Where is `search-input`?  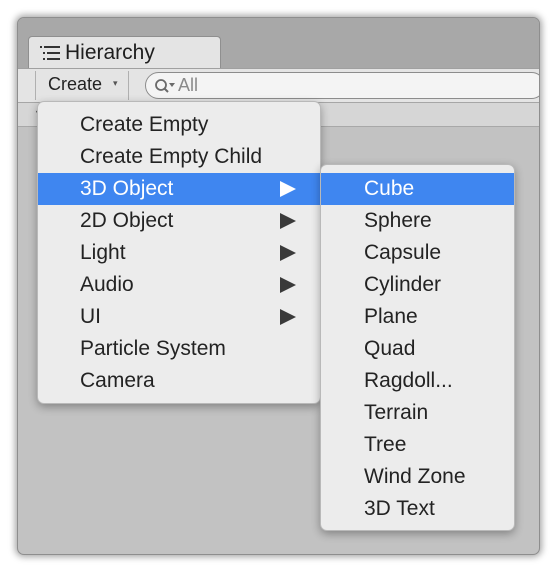
search-input is located at coordinates (328, 85).